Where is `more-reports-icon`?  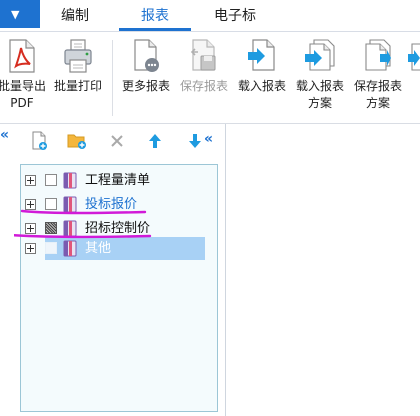 more-reports-icon is located at coordinates (146, 55).